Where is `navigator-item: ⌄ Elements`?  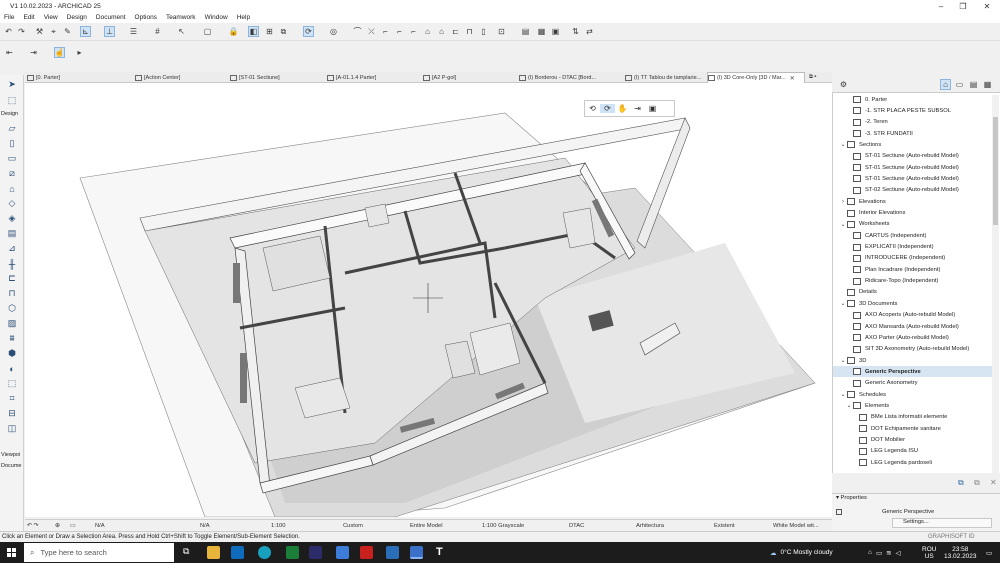
navigator-item: ⌄ Elements is located at coordinates (913, 405).